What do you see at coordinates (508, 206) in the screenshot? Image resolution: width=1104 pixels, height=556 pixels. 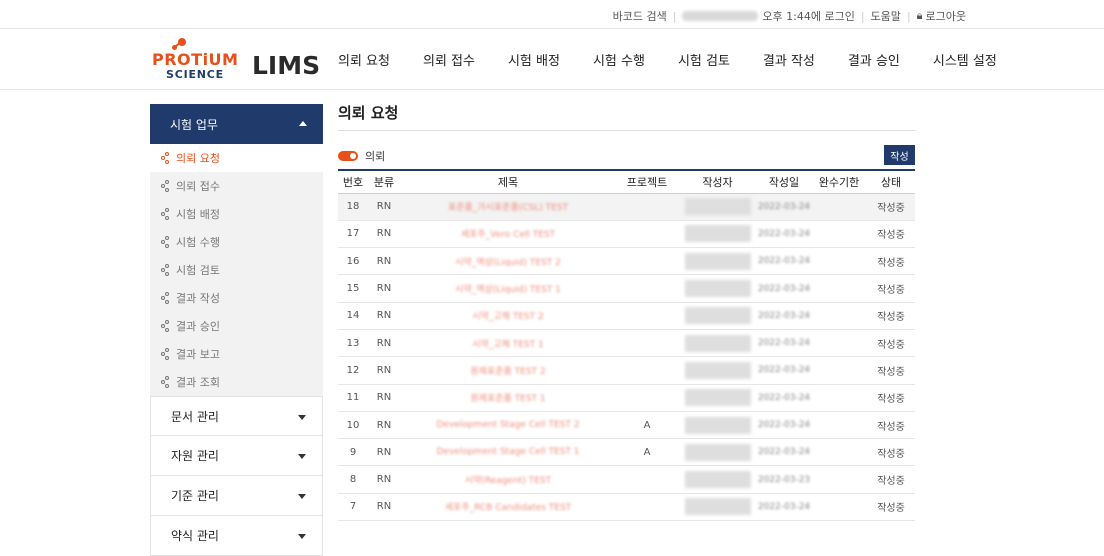 I see `cell-title: 표준품_가시표준품(CSL) TEST` at bounding box center [508, 206].